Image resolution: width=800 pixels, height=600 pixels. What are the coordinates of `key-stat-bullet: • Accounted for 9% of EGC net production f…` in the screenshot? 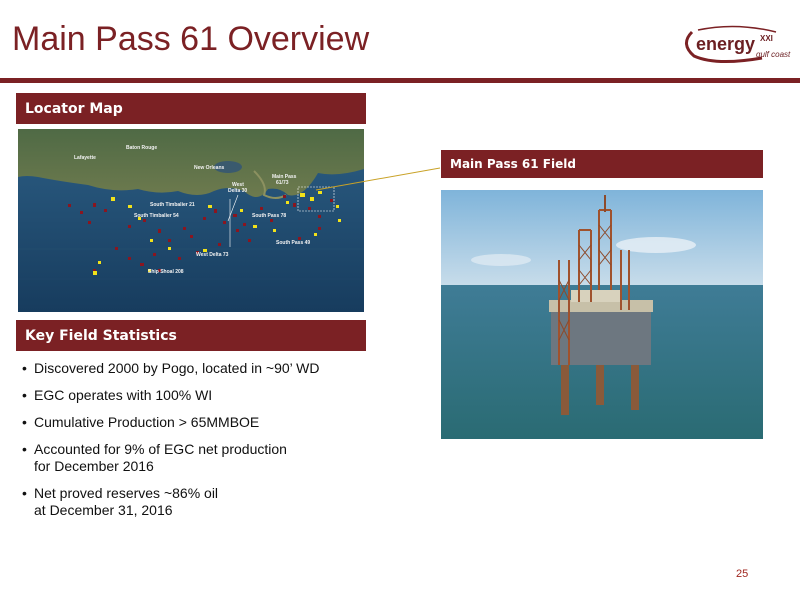 It's located at (202, 458).